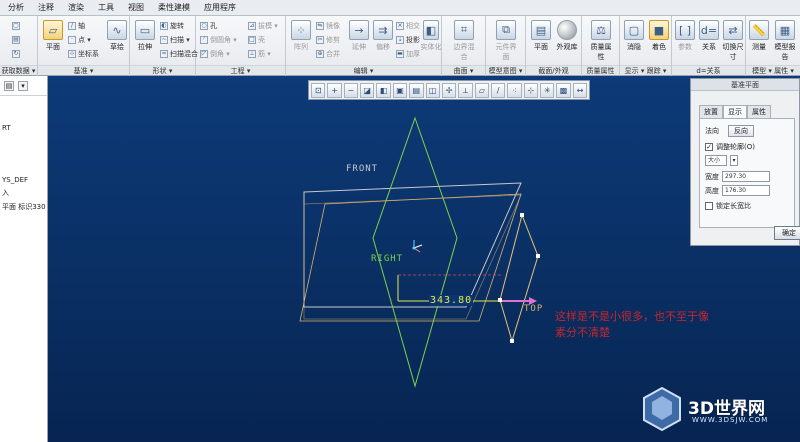  Describe the element at coordinates (746, 176) in the screenshot. I see `width-input: 297.30` at that location.